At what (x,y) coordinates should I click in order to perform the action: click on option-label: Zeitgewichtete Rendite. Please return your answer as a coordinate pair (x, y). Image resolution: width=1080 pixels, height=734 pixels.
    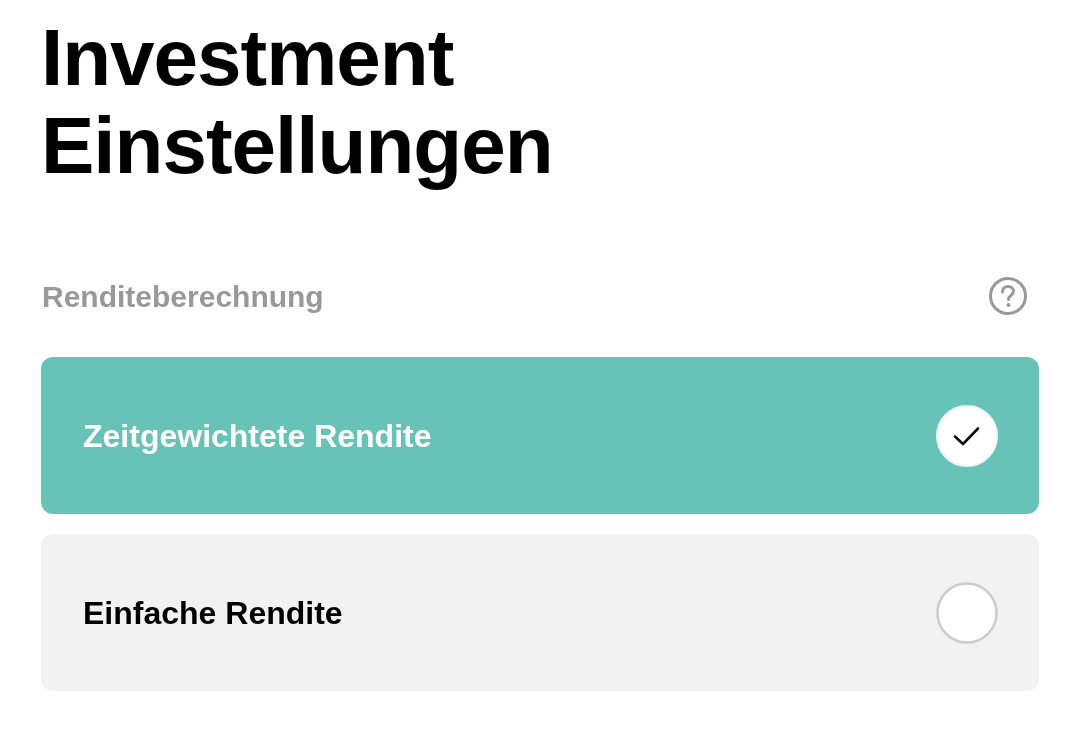
    Looking at the image, I should click on (257, 436).